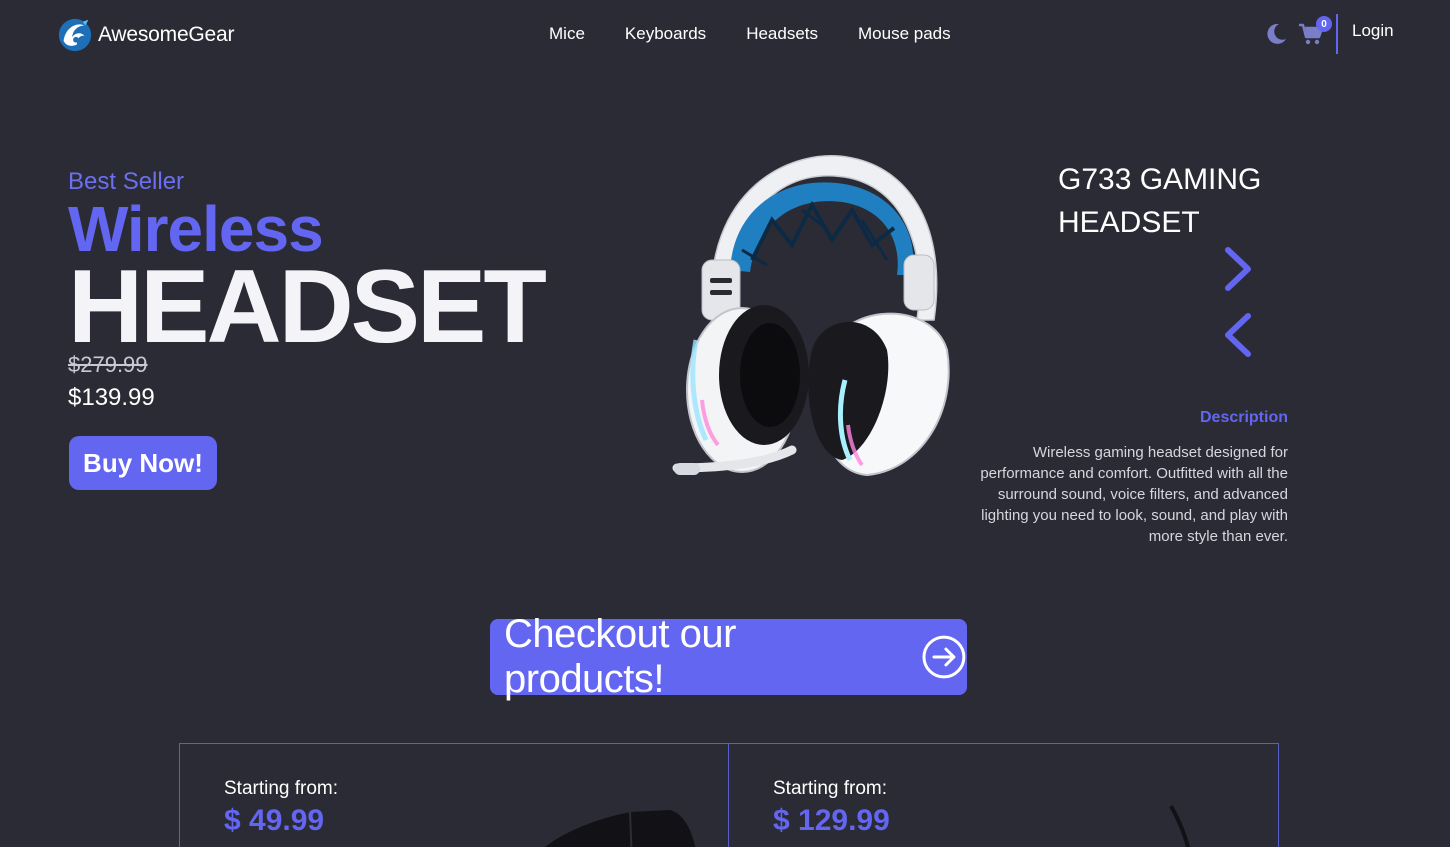 The image size is (1450, 847). Describe the element at coordinates (831, 820) in the screenshot. I see `card-price: $ 129.99` at that location.